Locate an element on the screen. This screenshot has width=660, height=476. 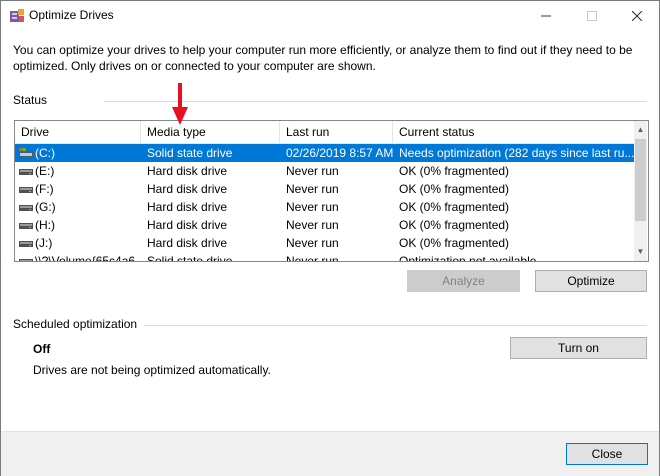
drive-name: (F:) is located at coordinates (44, 189).